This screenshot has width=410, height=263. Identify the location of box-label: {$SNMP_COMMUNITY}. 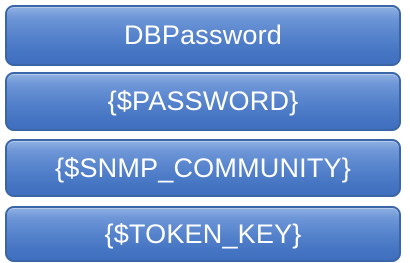
(203, 167).